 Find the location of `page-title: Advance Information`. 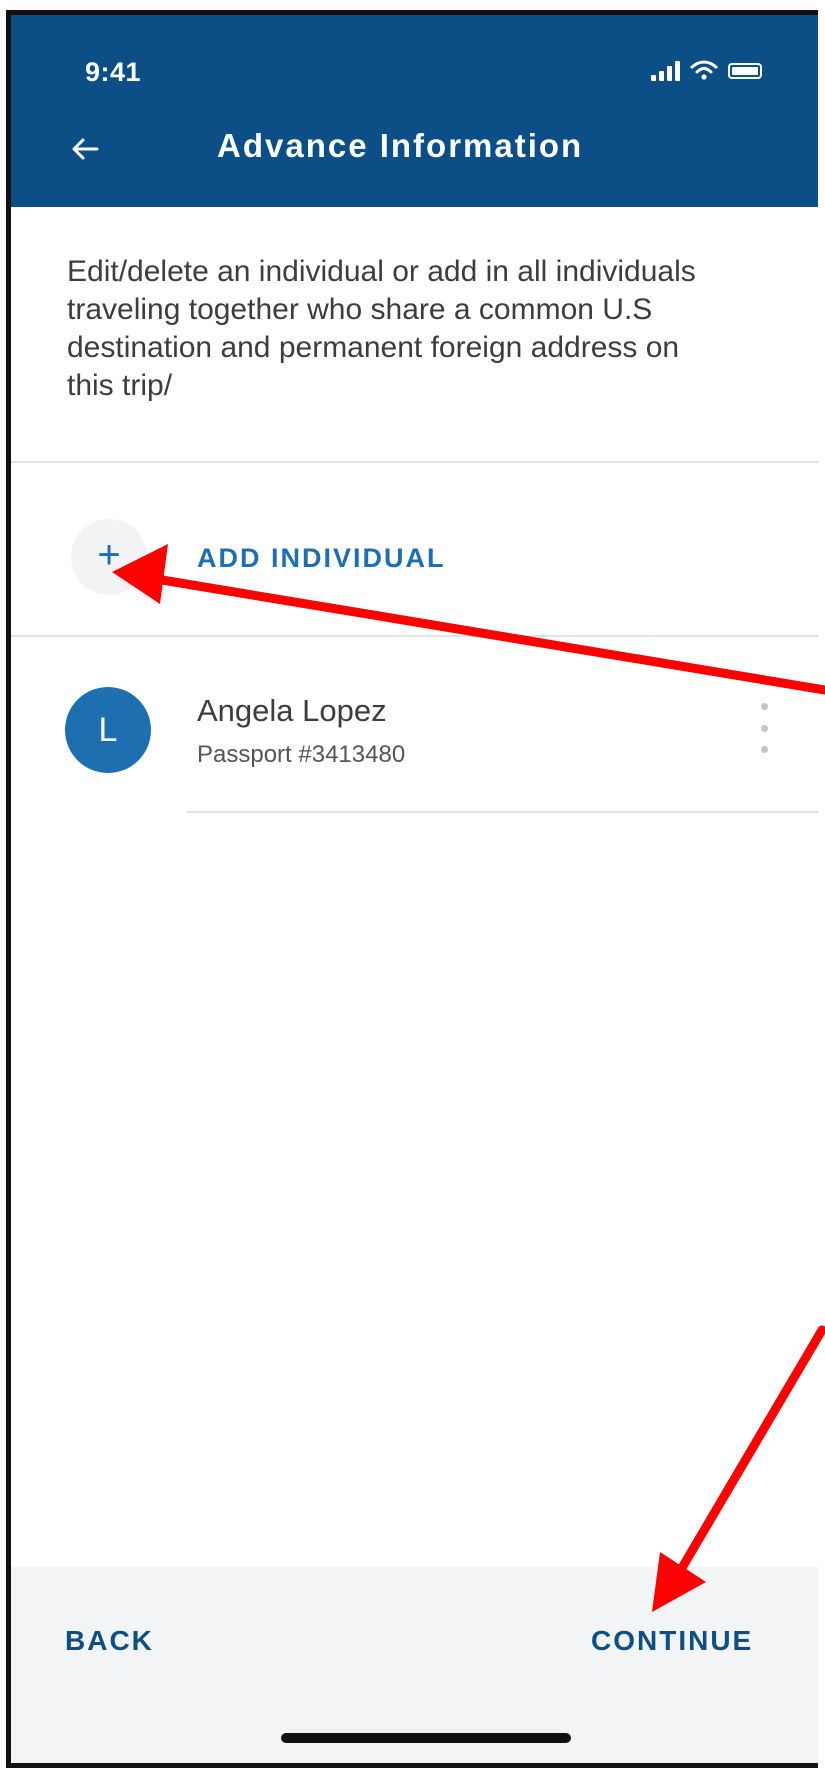

page-title: Advance Information is located at coordinates (400, 145).